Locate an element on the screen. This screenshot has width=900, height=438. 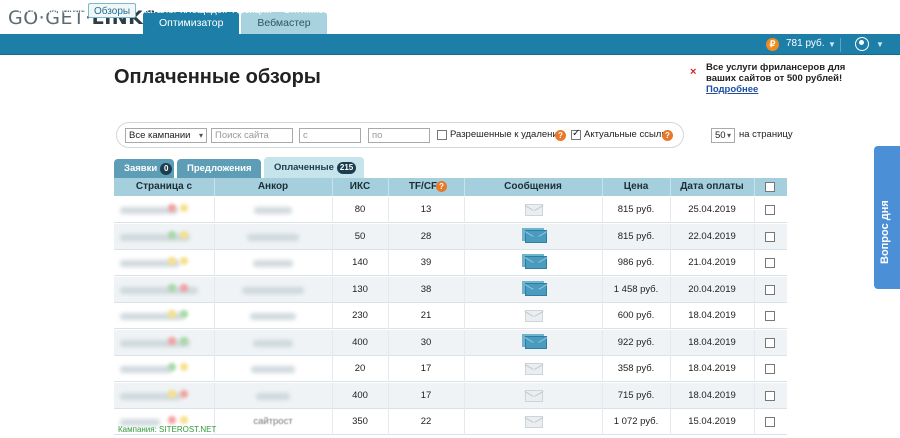
table-row: 400 30 922 руб. 18.04.2019 is located at coordinates (450, 342).